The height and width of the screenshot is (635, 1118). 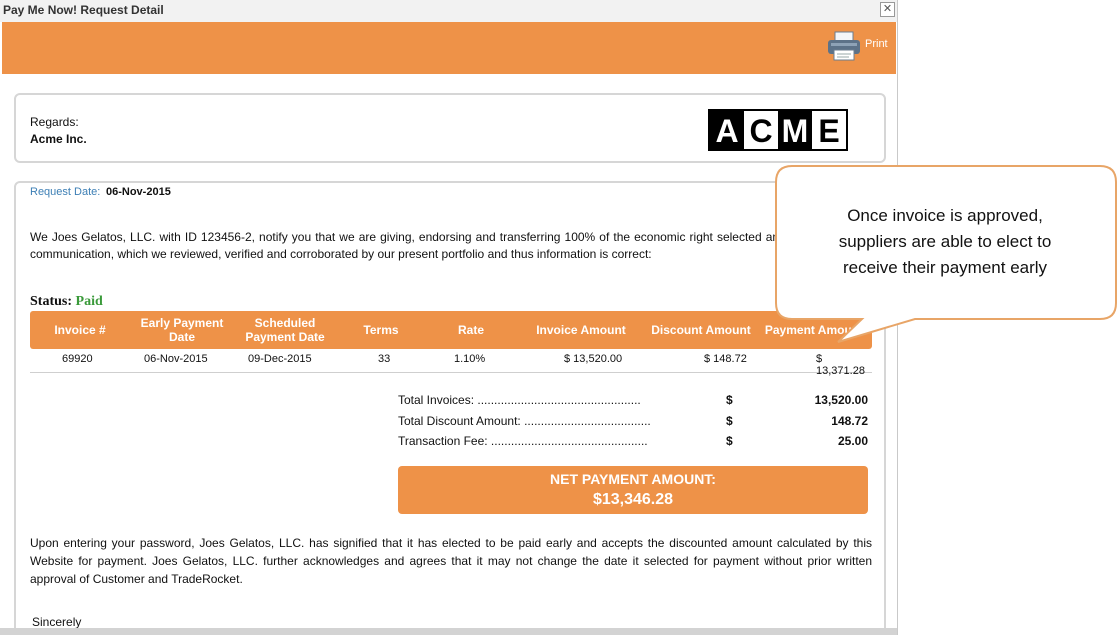 What do you see at coordinates (285, 330) in the screenshot?
I see `col-scheduled-date: Scheduled Payment Date` at bounding box center [285, 330].